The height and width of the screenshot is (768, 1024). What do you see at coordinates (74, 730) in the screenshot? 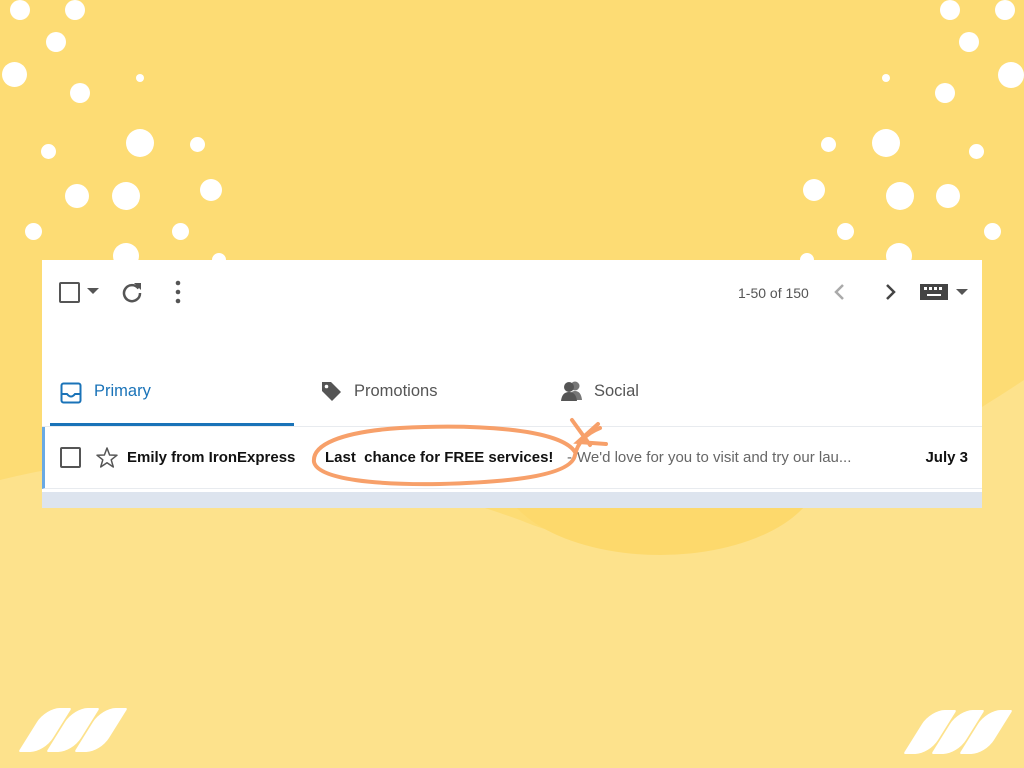
I see `brand-logo-left` at bounding box center [74, 730].